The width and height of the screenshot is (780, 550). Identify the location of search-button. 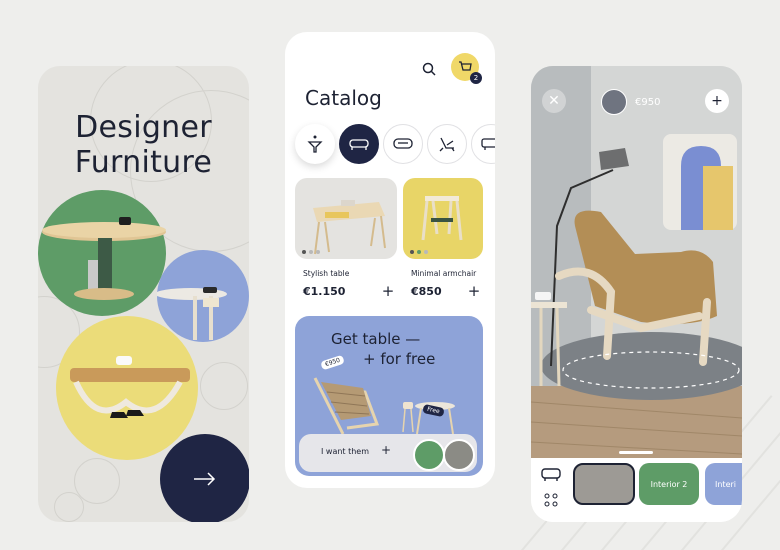
(429, 69).